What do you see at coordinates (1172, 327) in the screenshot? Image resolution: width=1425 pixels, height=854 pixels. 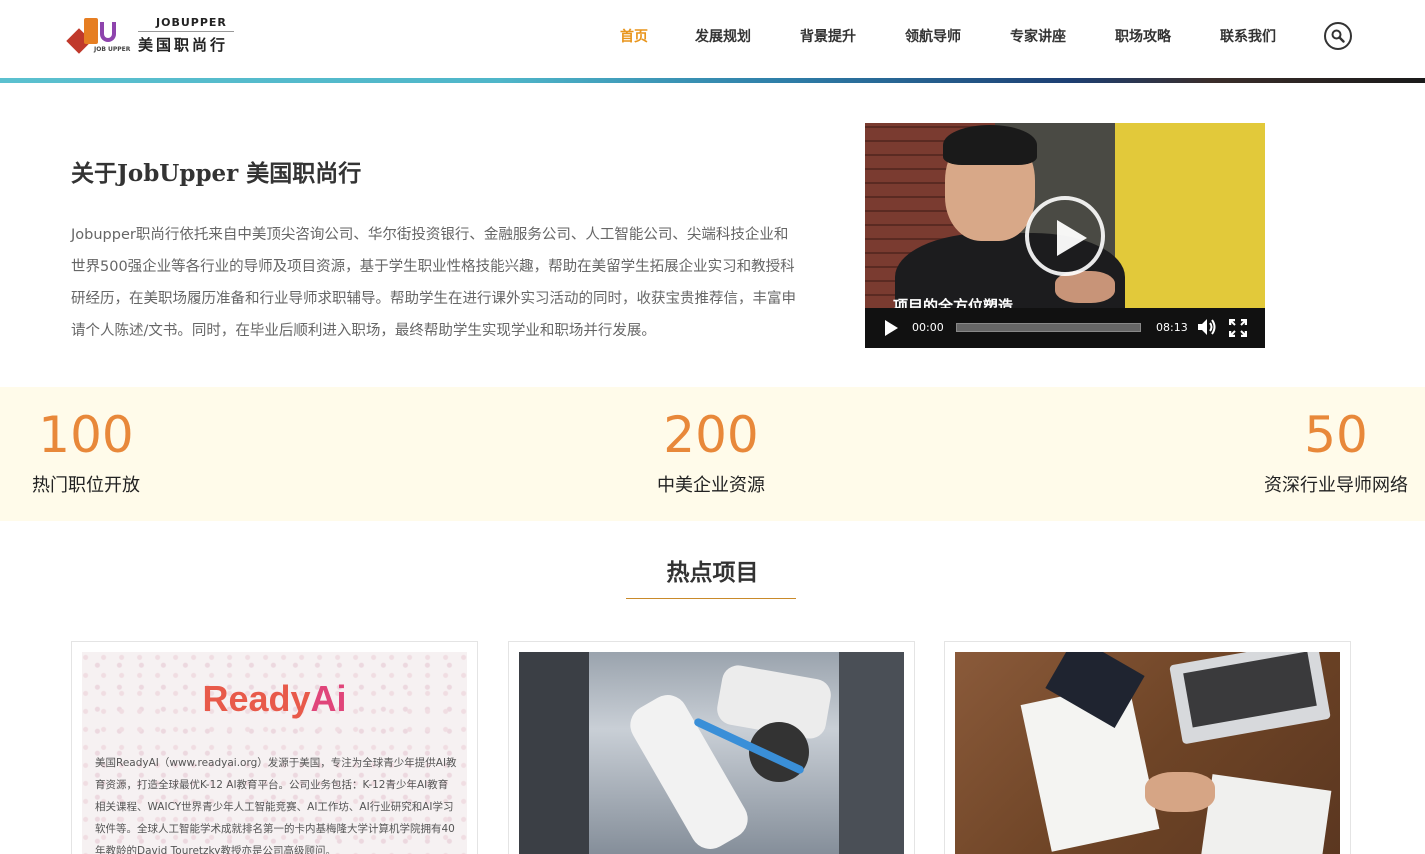 I see `video-duration: 08:13` at bounding box center [1172, 327].